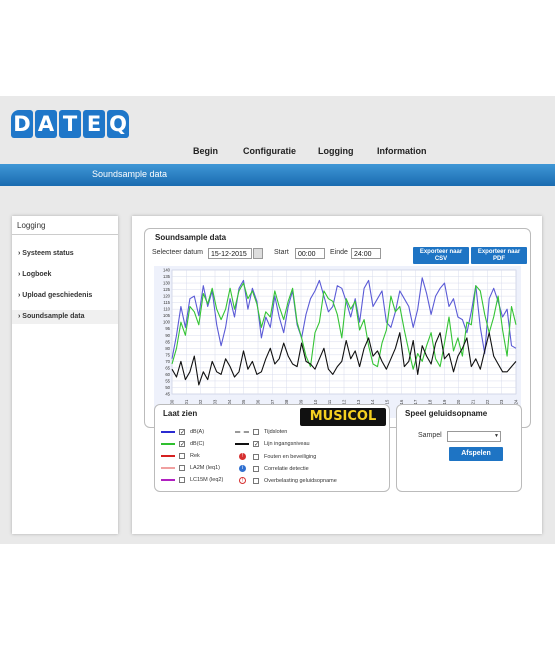  I want to click on legend-label: dB(C), so click(197, 444).